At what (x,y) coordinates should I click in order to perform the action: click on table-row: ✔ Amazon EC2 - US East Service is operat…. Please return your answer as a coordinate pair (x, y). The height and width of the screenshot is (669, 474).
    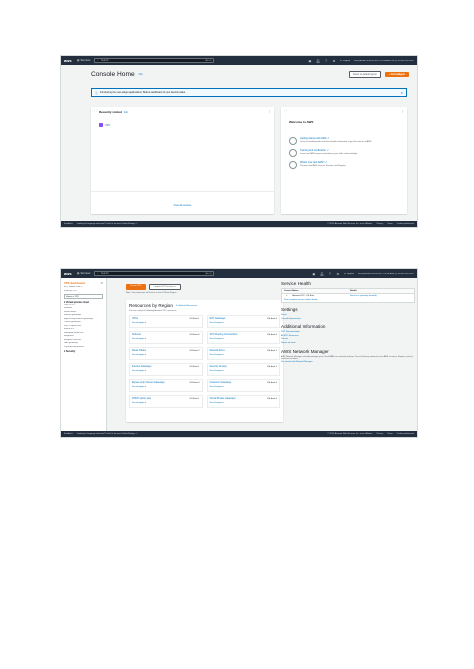
    Looking at the image, I should click on (348, 296).